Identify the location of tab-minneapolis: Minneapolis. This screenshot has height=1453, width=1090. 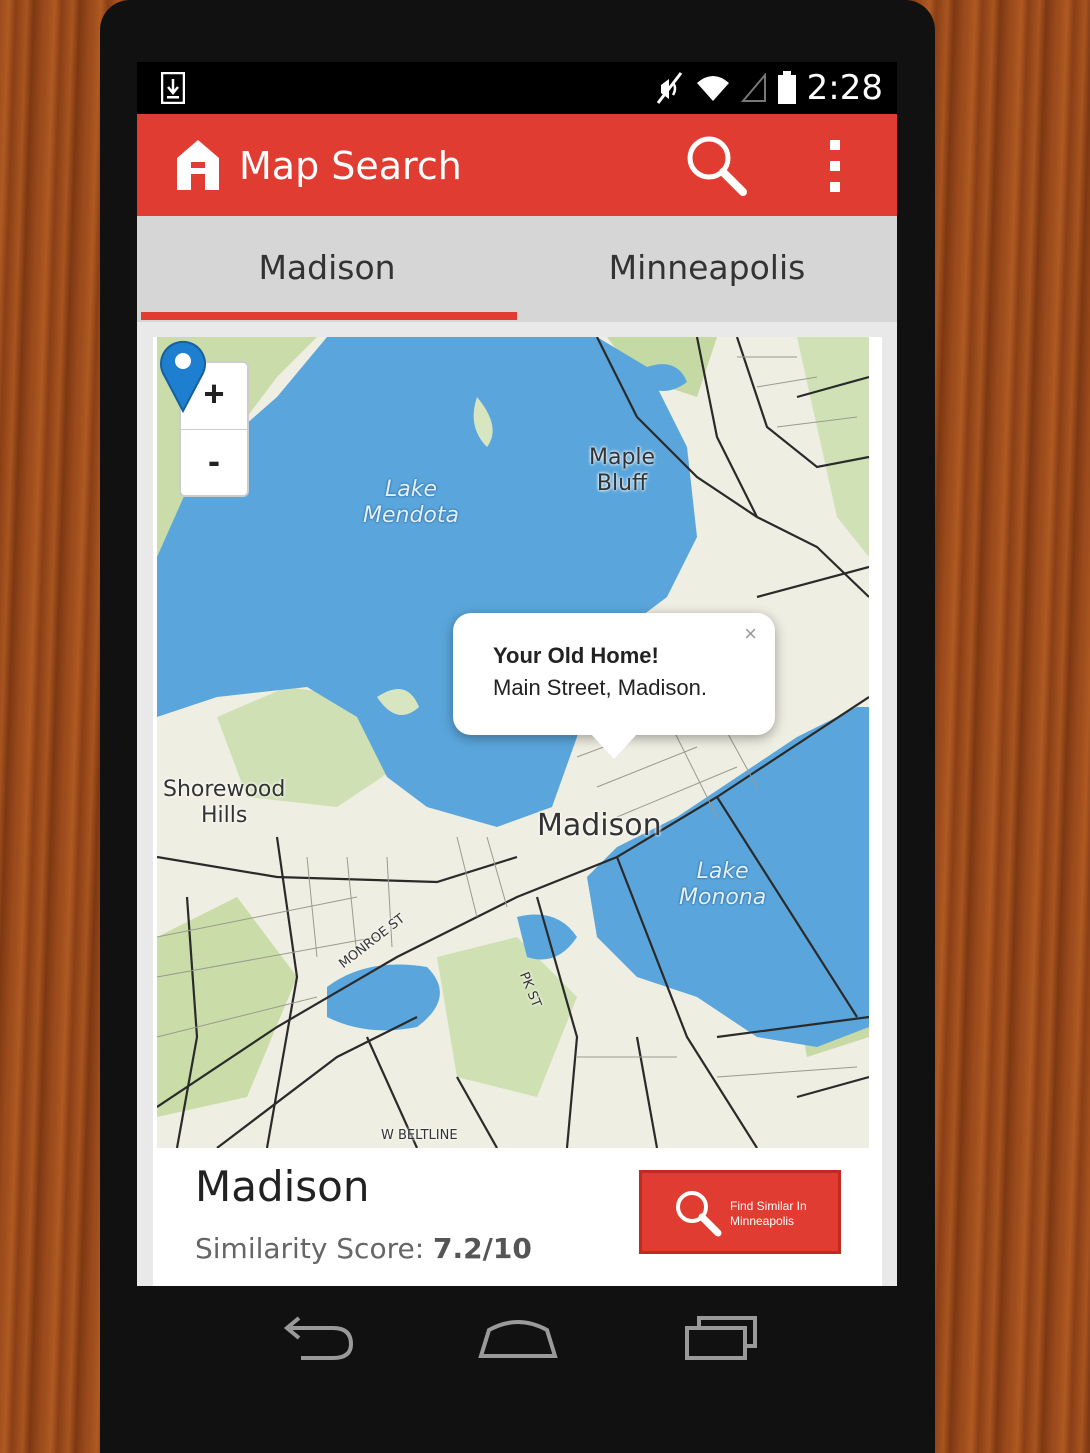
(707, 269).